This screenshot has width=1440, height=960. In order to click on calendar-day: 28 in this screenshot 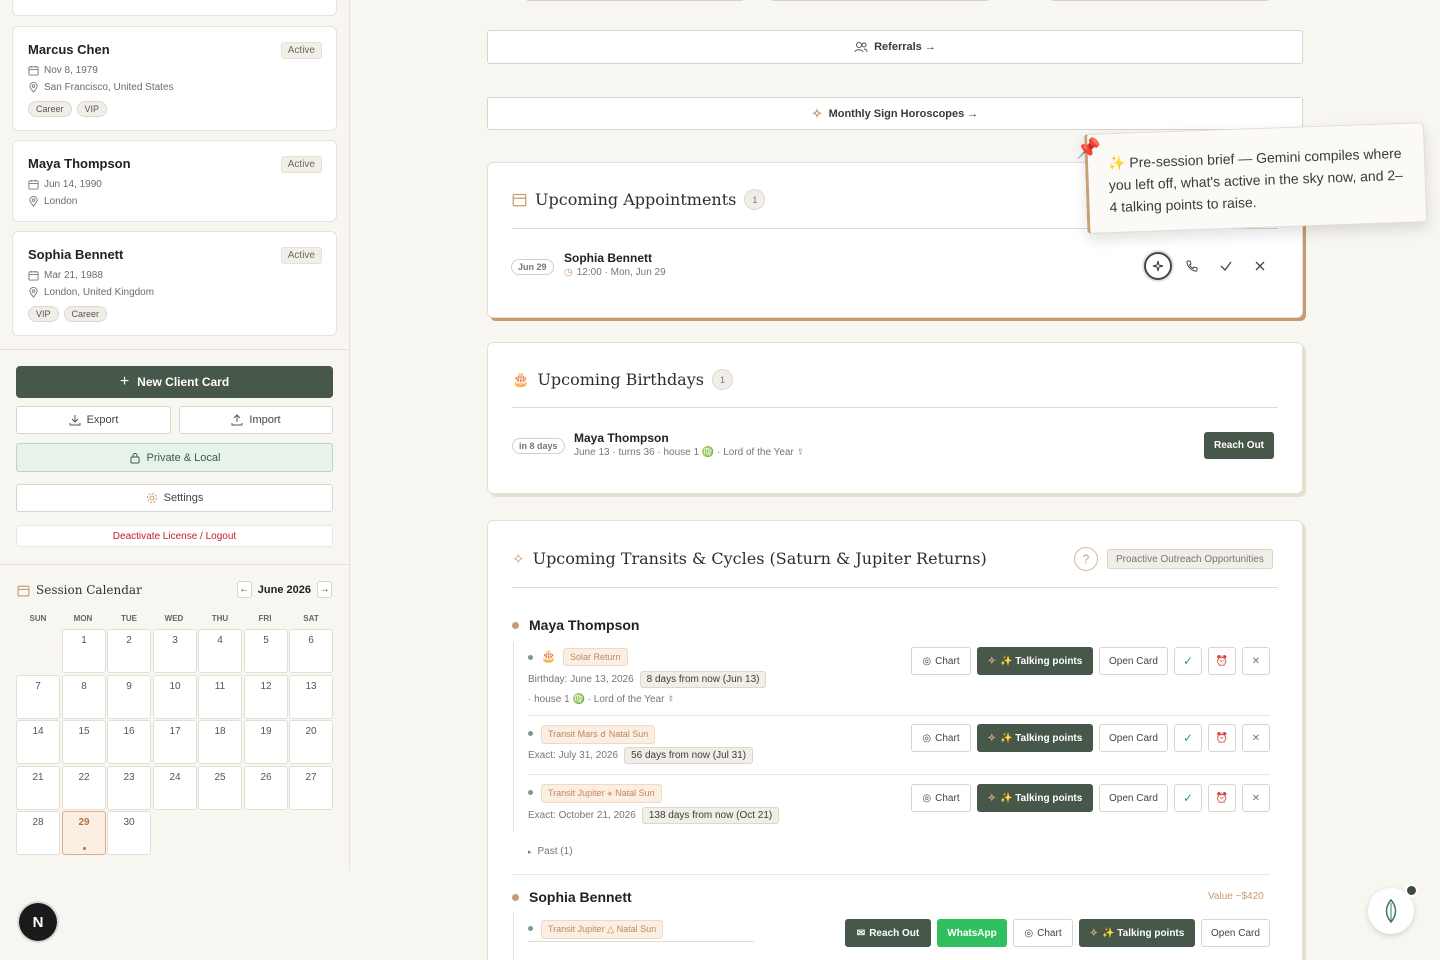, I will do `click(38, 833)`.